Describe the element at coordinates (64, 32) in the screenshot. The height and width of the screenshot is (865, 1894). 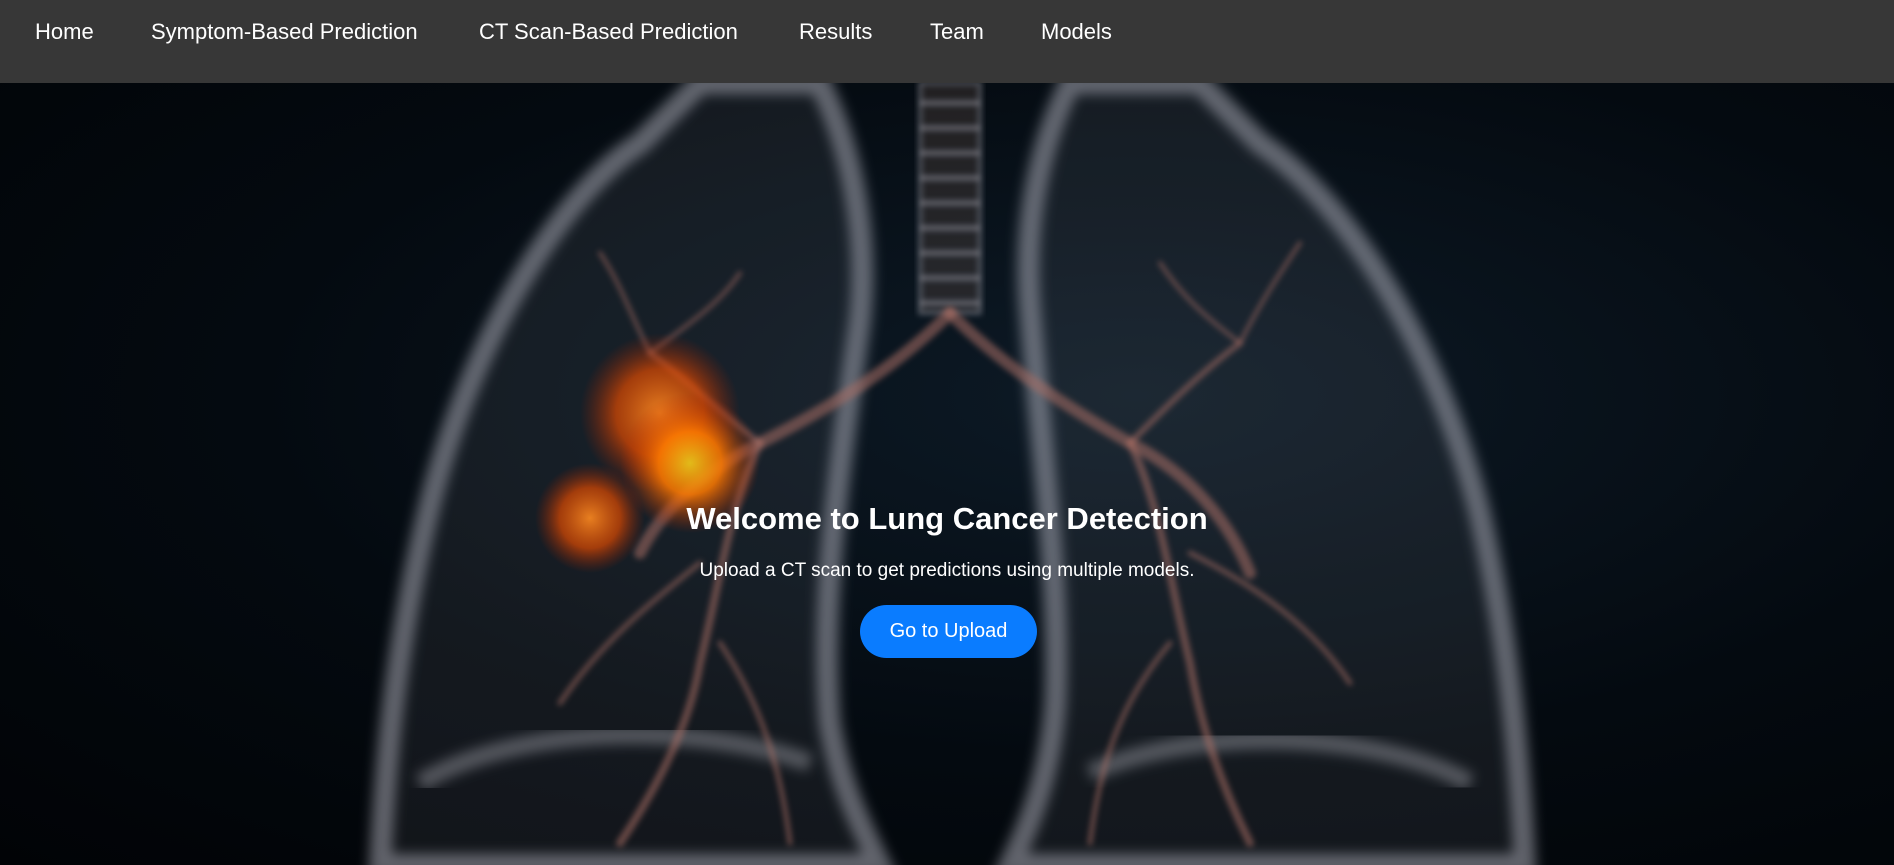
I see `nav-home: Home` at that location.